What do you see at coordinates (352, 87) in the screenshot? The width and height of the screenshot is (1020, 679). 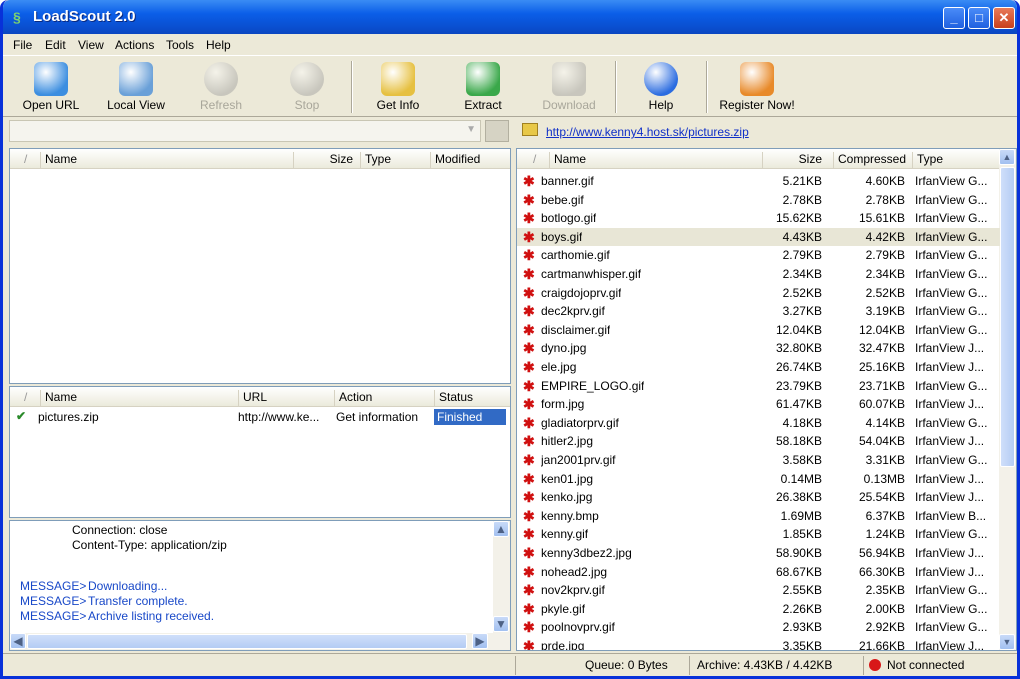 I see `toolbar-separator` at bounding box center [352, 87].